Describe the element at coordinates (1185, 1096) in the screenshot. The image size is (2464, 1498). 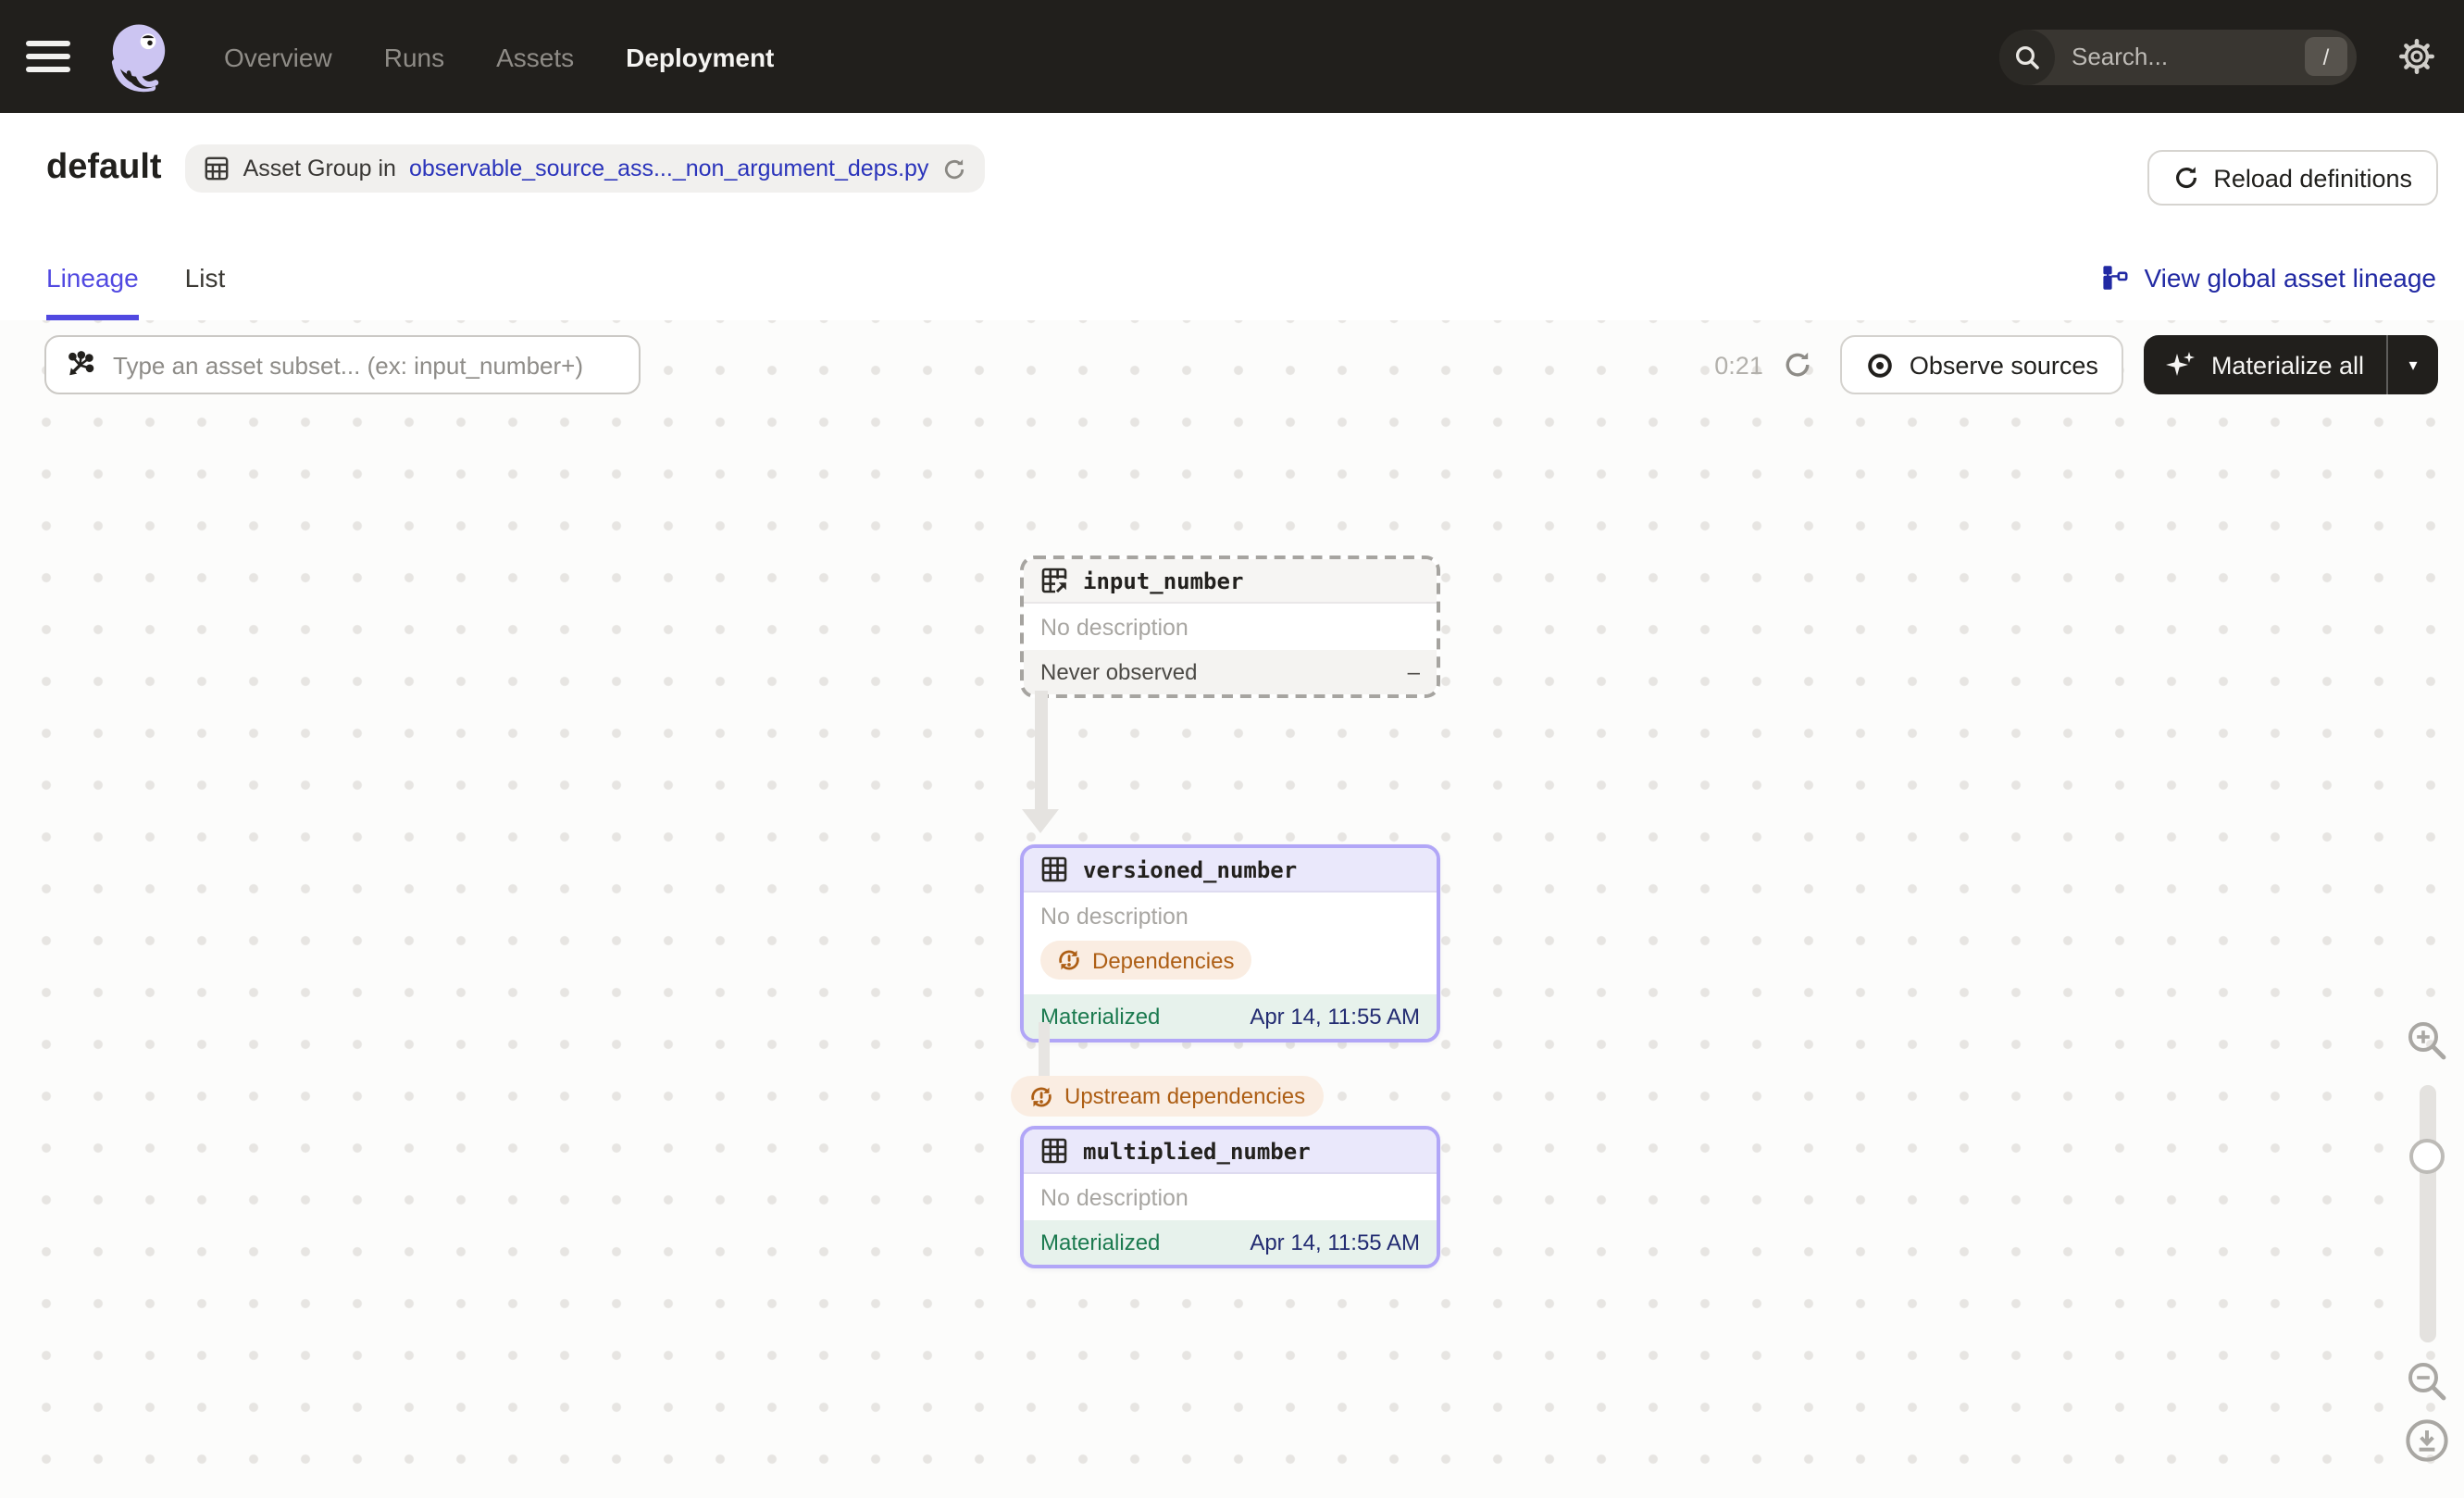
I see `upstream-dependencies-label: Upstream dependencies` at that location.